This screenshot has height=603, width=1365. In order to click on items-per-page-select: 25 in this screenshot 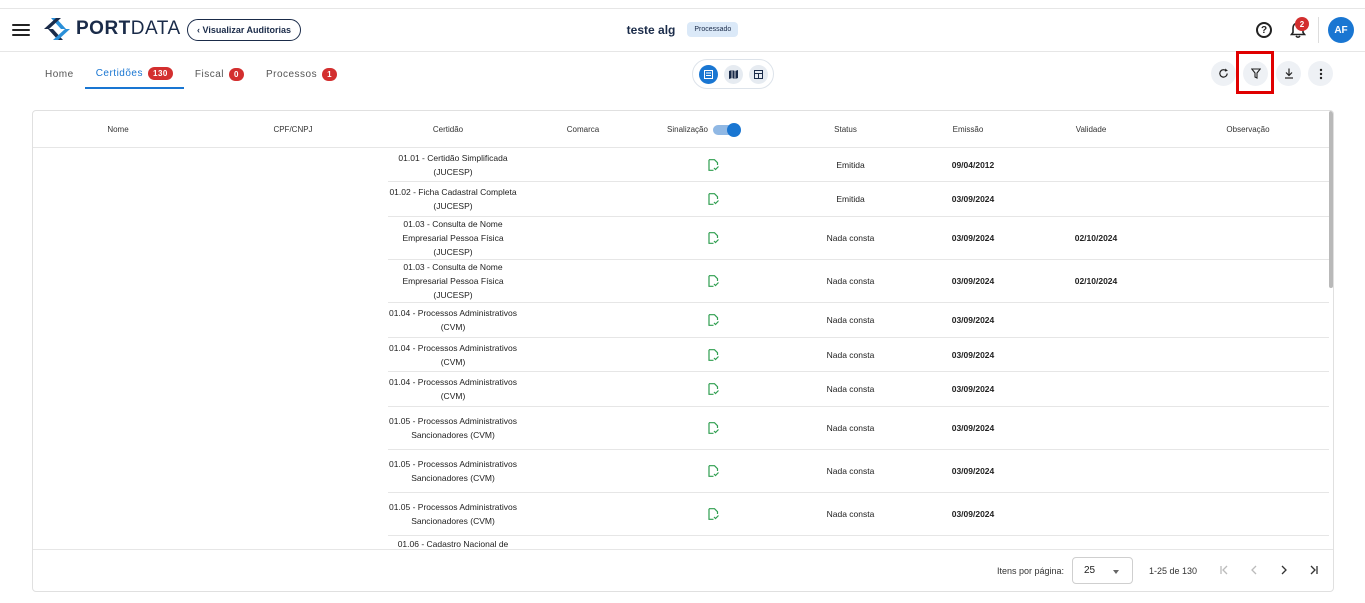, I will do `click(1102, 570)`.